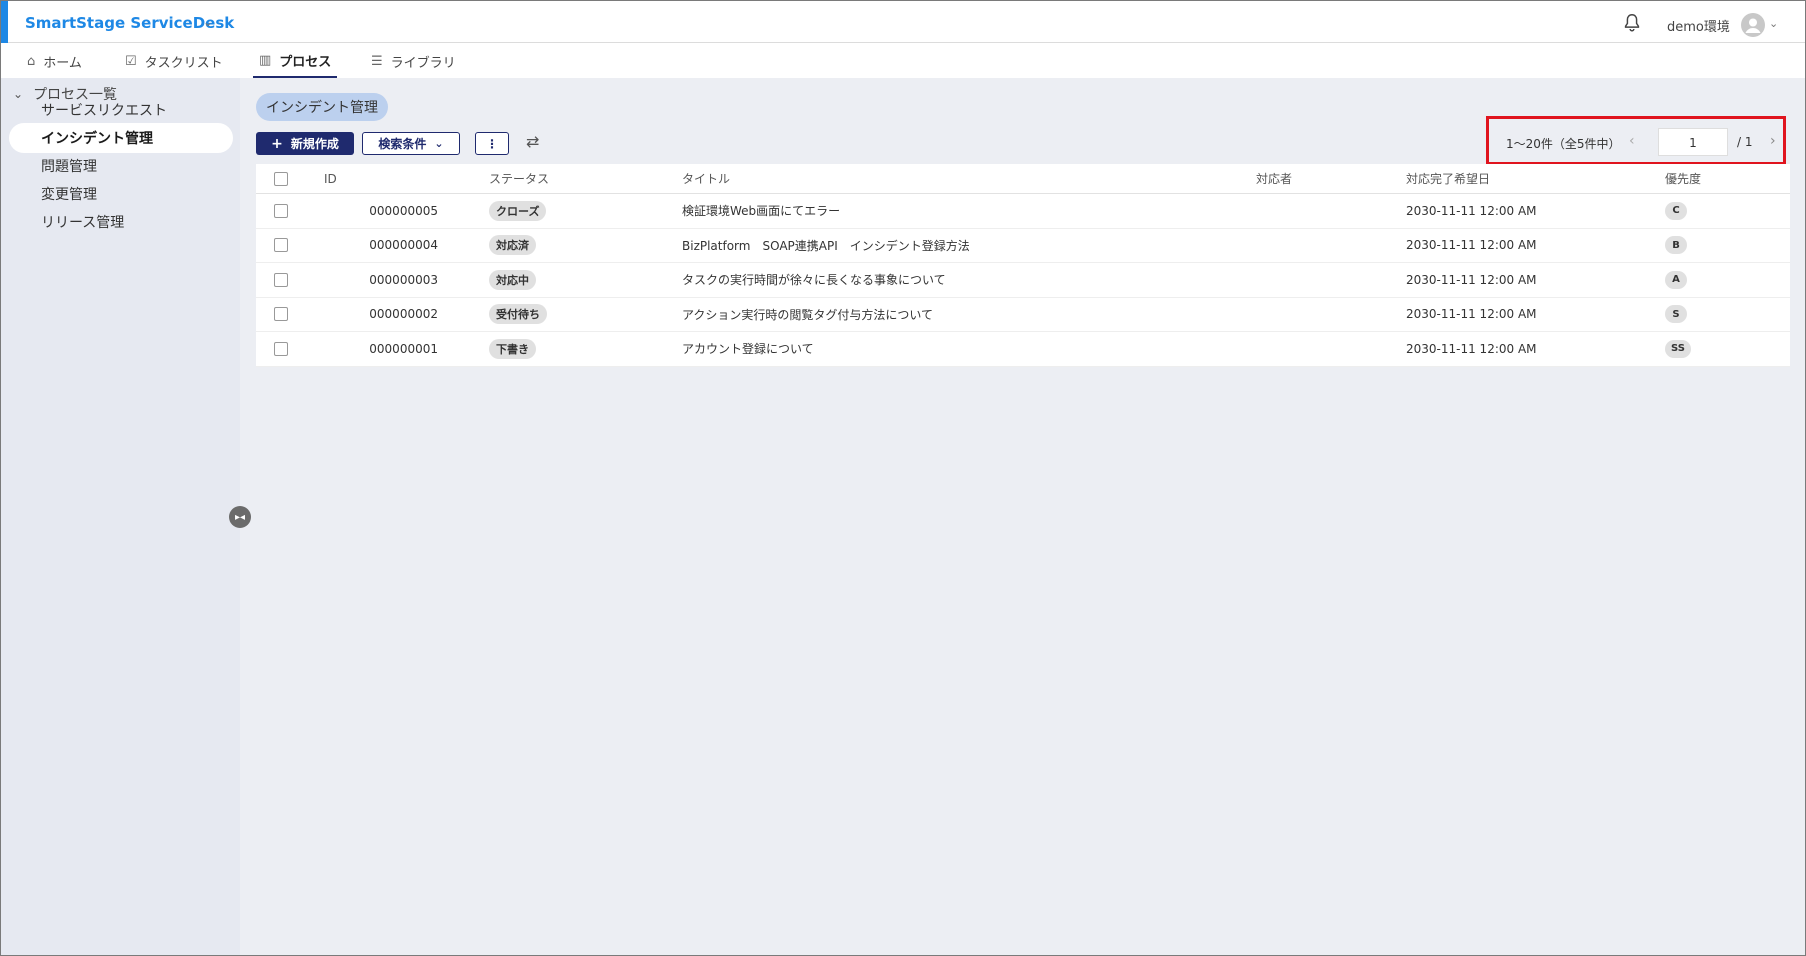 Image resolution: width=1806 pixels, height=956 pixels. Describe the element at coordinates (403, 210) in the screenshot. I see `row-id: 000000005` at that location.